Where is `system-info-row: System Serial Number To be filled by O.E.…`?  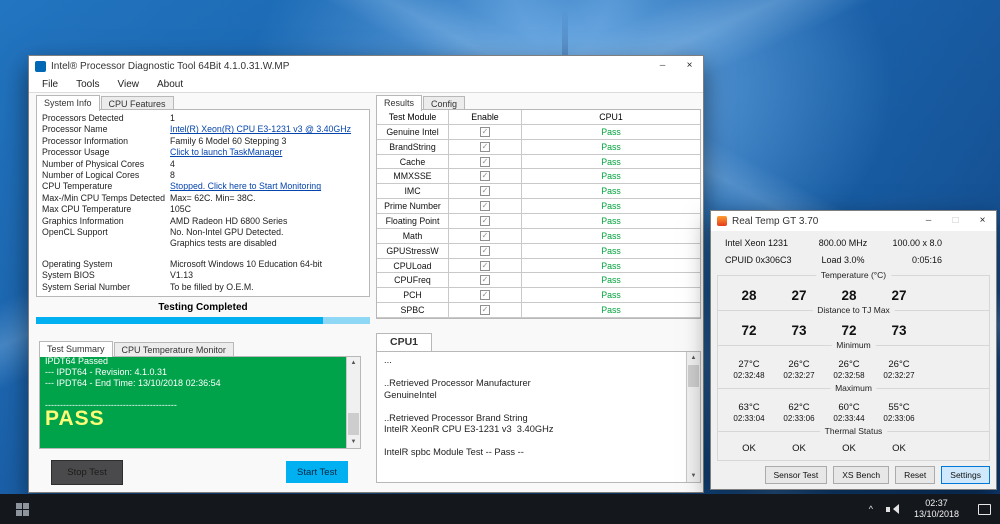 system-info-row: System Serial Number To be filled by O.E.… is located at coordinates (204, 287).